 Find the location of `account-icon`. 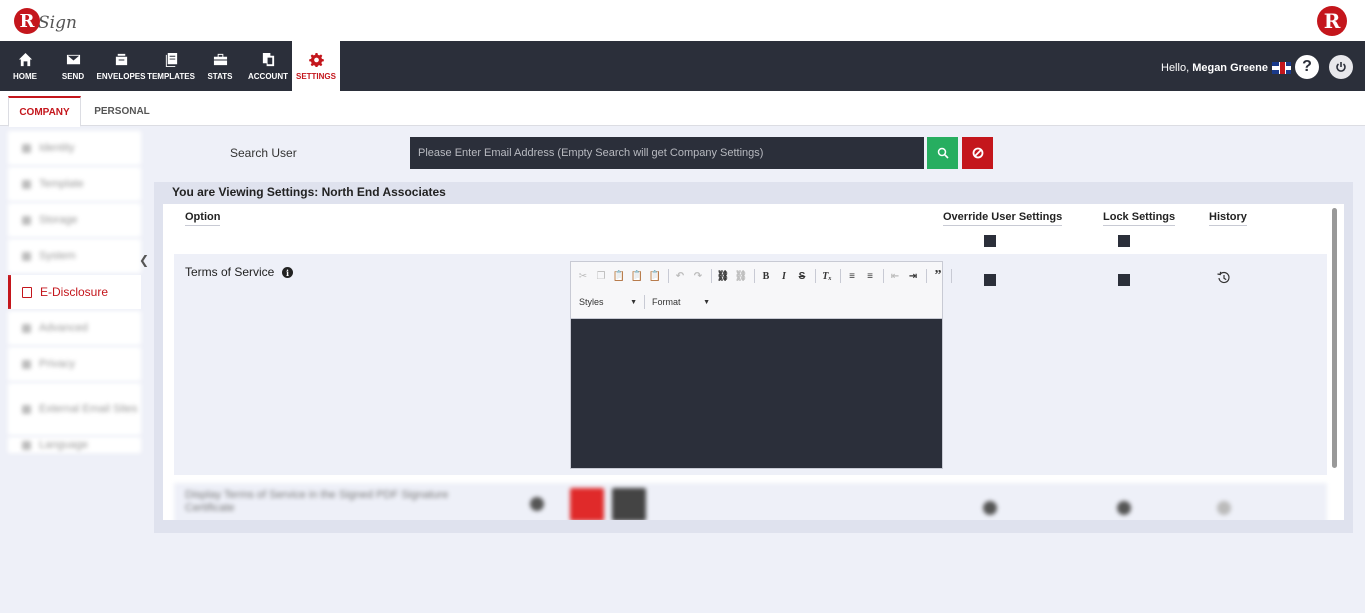

account-icon is located at coordinates (268, 59).